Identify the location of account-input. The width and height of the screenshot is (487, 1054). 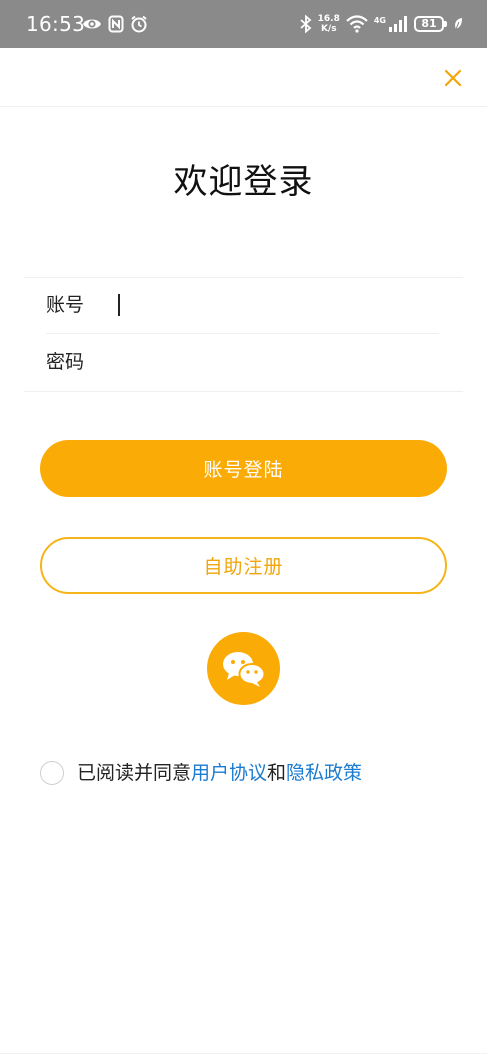
(272, 305).